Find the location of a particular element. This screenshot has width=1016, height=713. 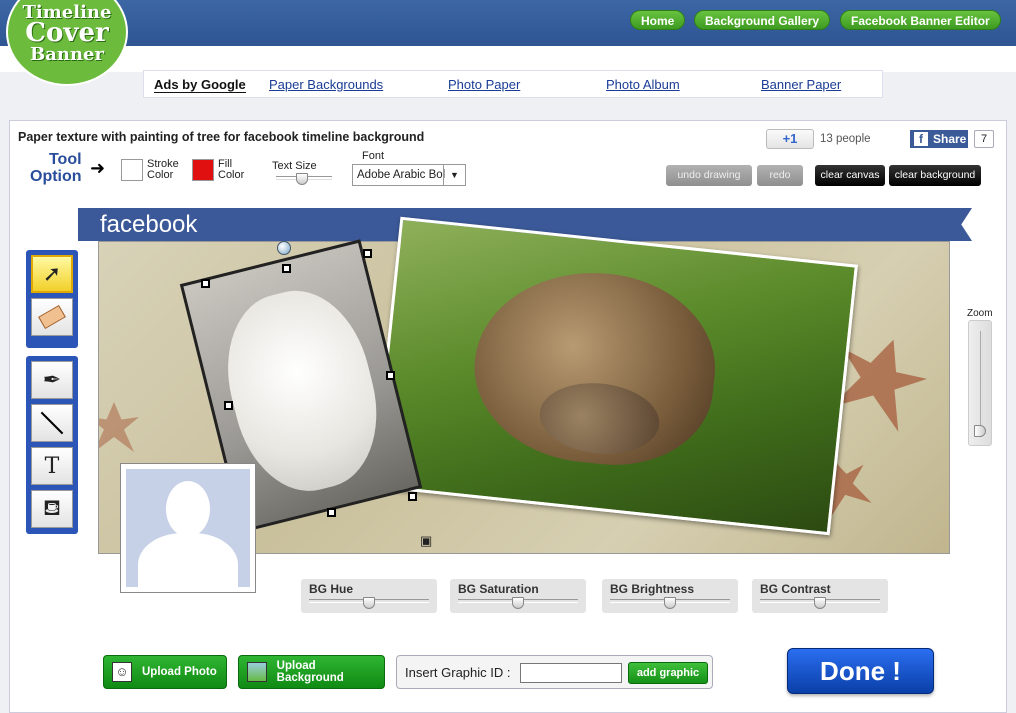

fill-color-label: Fill Color is located at coordinates (231, 170).